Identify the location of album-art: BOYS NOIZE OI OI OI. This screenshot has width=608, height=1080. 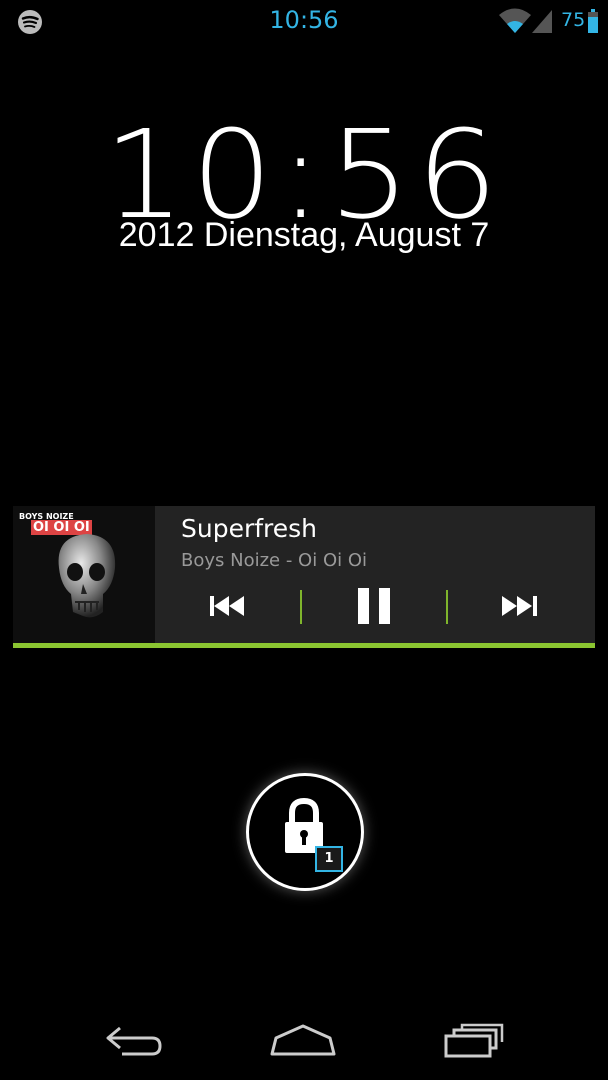
(84, 574).